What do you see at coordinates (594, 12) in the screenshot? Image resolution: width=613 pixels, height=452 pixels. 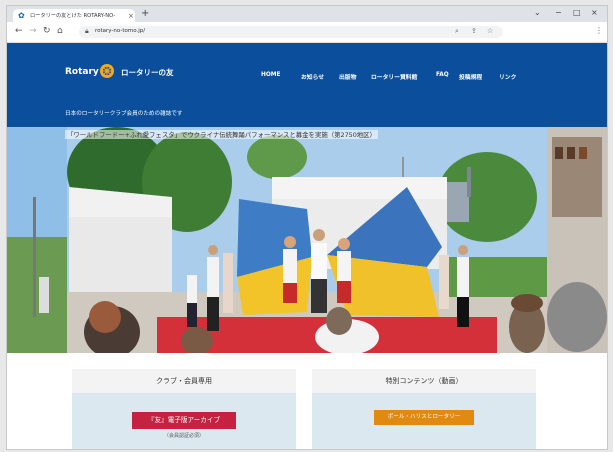 I see `close-window-icon: ×` at bounding box center [594, 12].